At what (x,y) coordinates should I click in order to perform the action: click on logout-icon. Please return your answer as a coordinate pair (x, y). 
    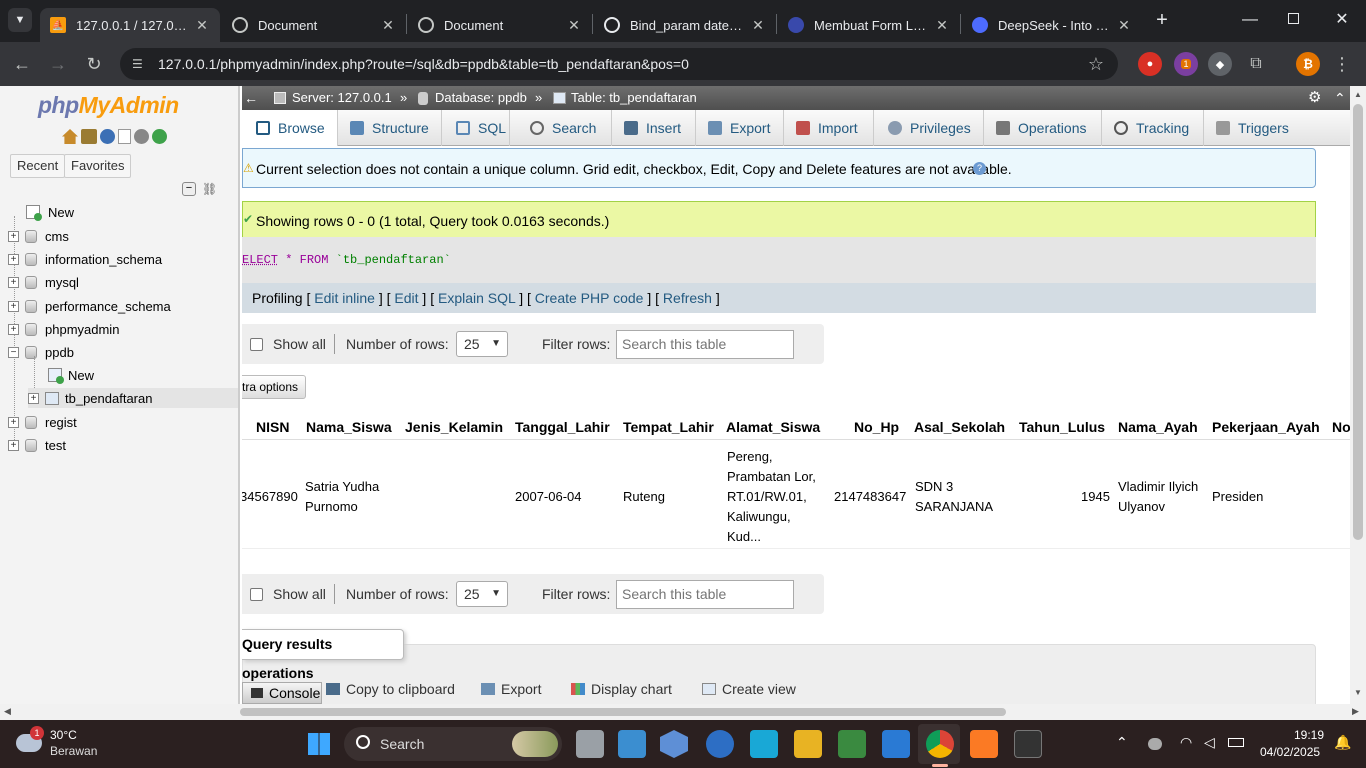
    Looking at the image, I should click on (89, 136).